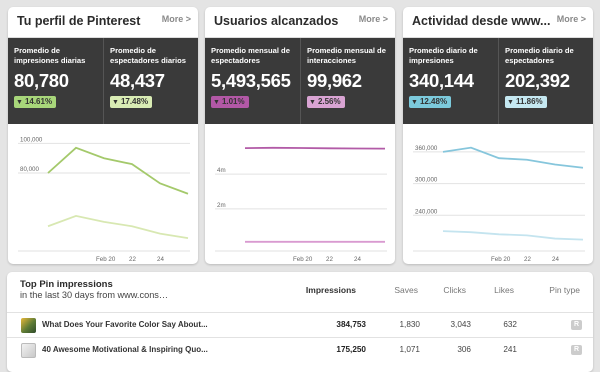  I want to click on column-header-saves: Saves, so click(406, 290).